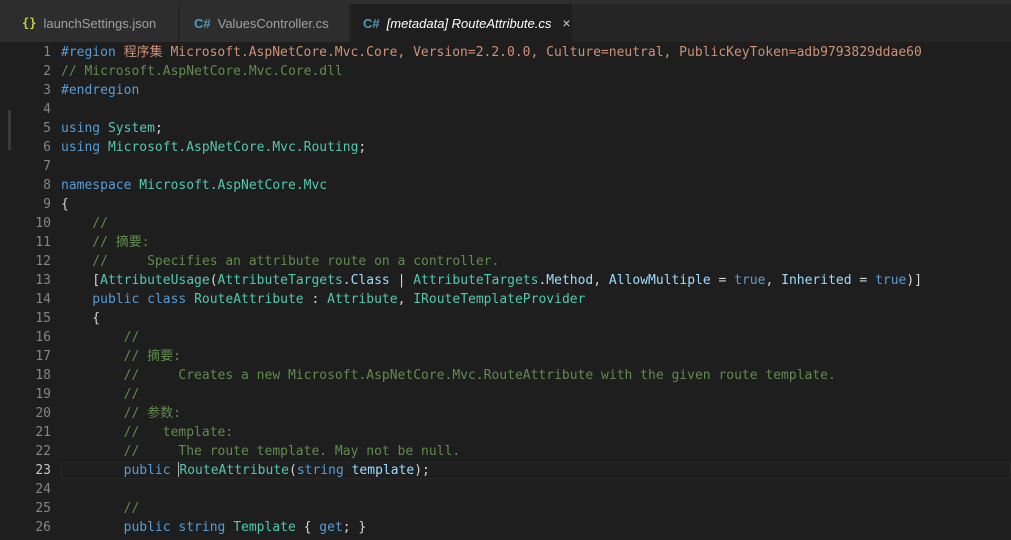  I want to click on code-text: // Microsoft.AspNetCore.Mvc.Core.dll, so click(202, 71).